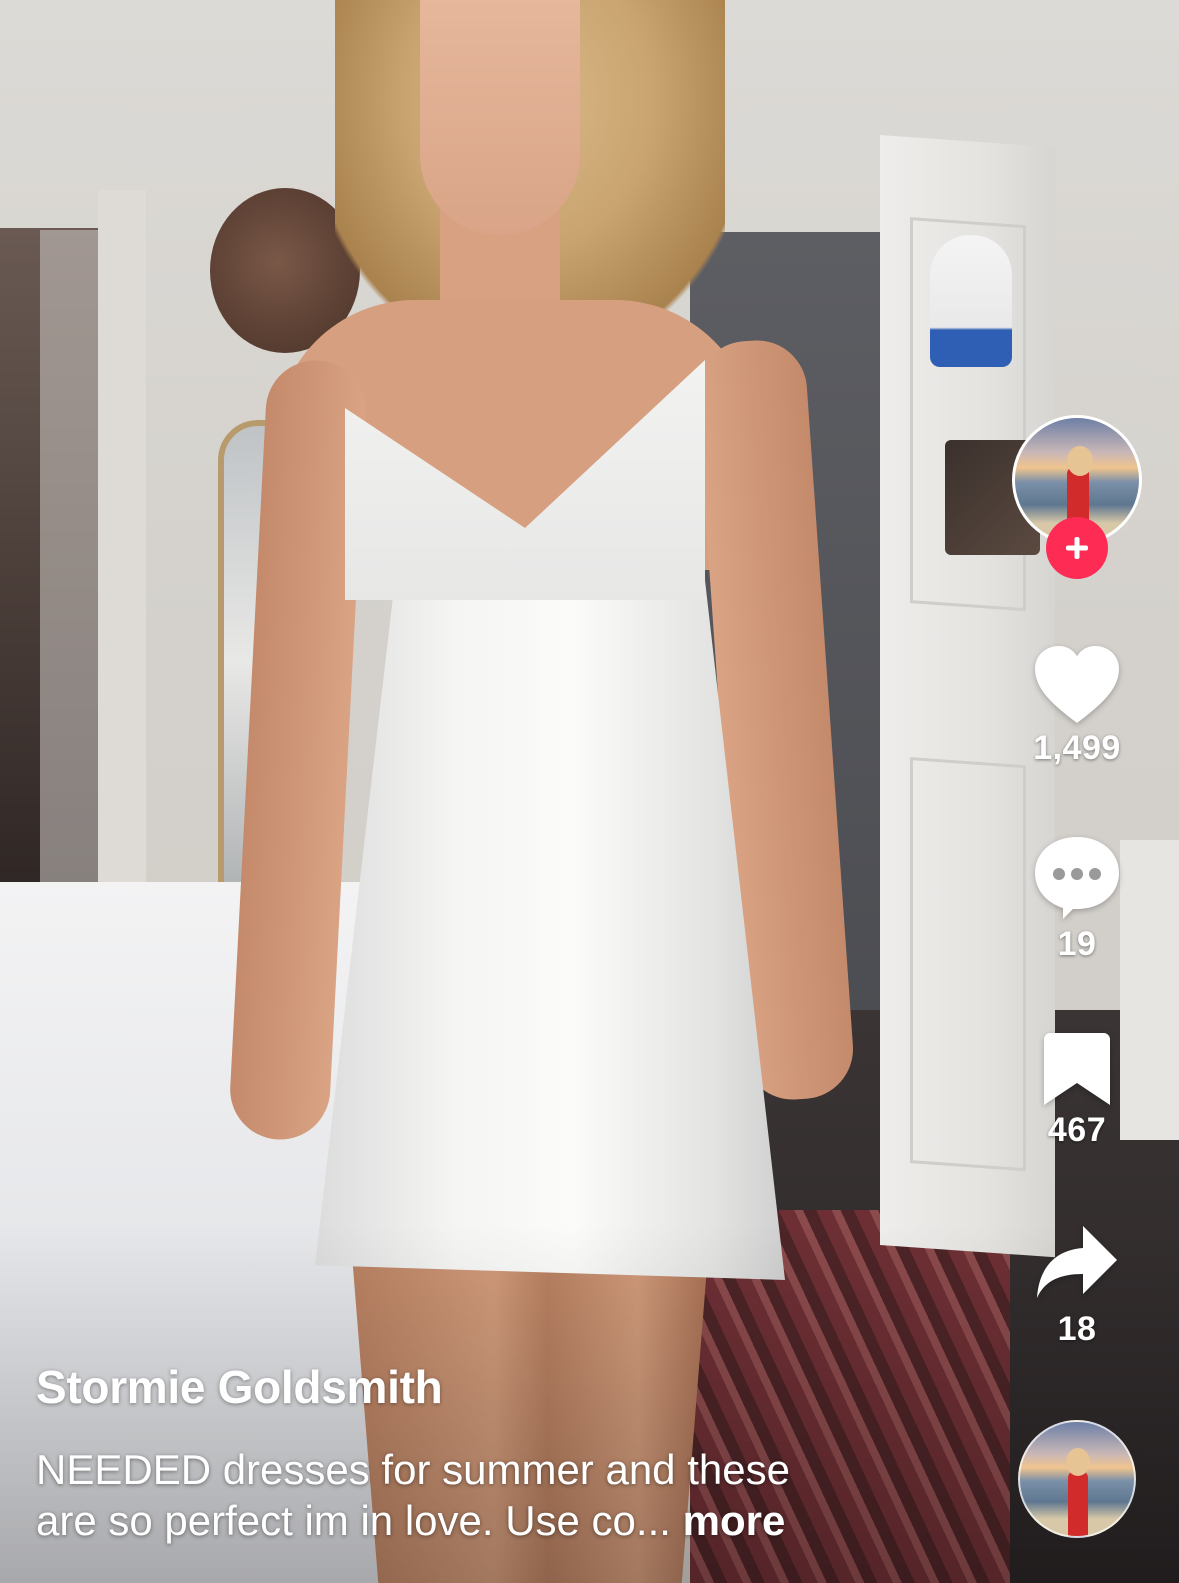  Describe the element at coordinates (500, 117) in the screenshot. I see `person-face` at that location.